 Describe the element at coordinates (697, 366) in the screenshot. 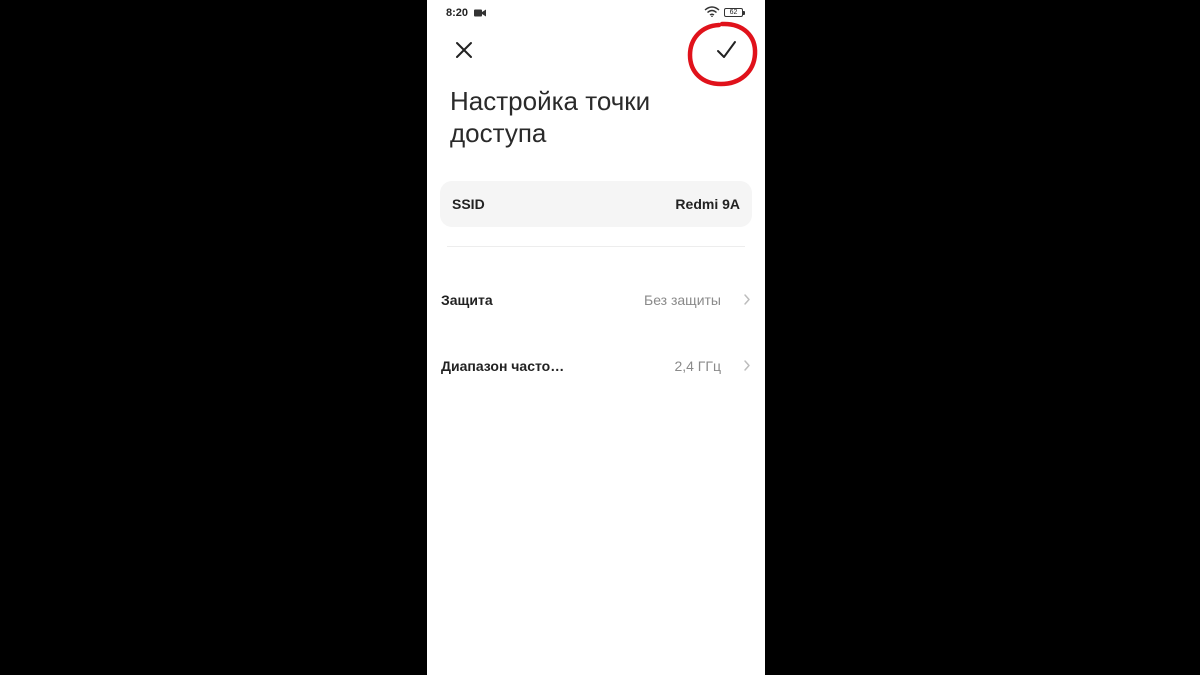

I see `frequency-band-value: 2,4 ГГц` at that location.